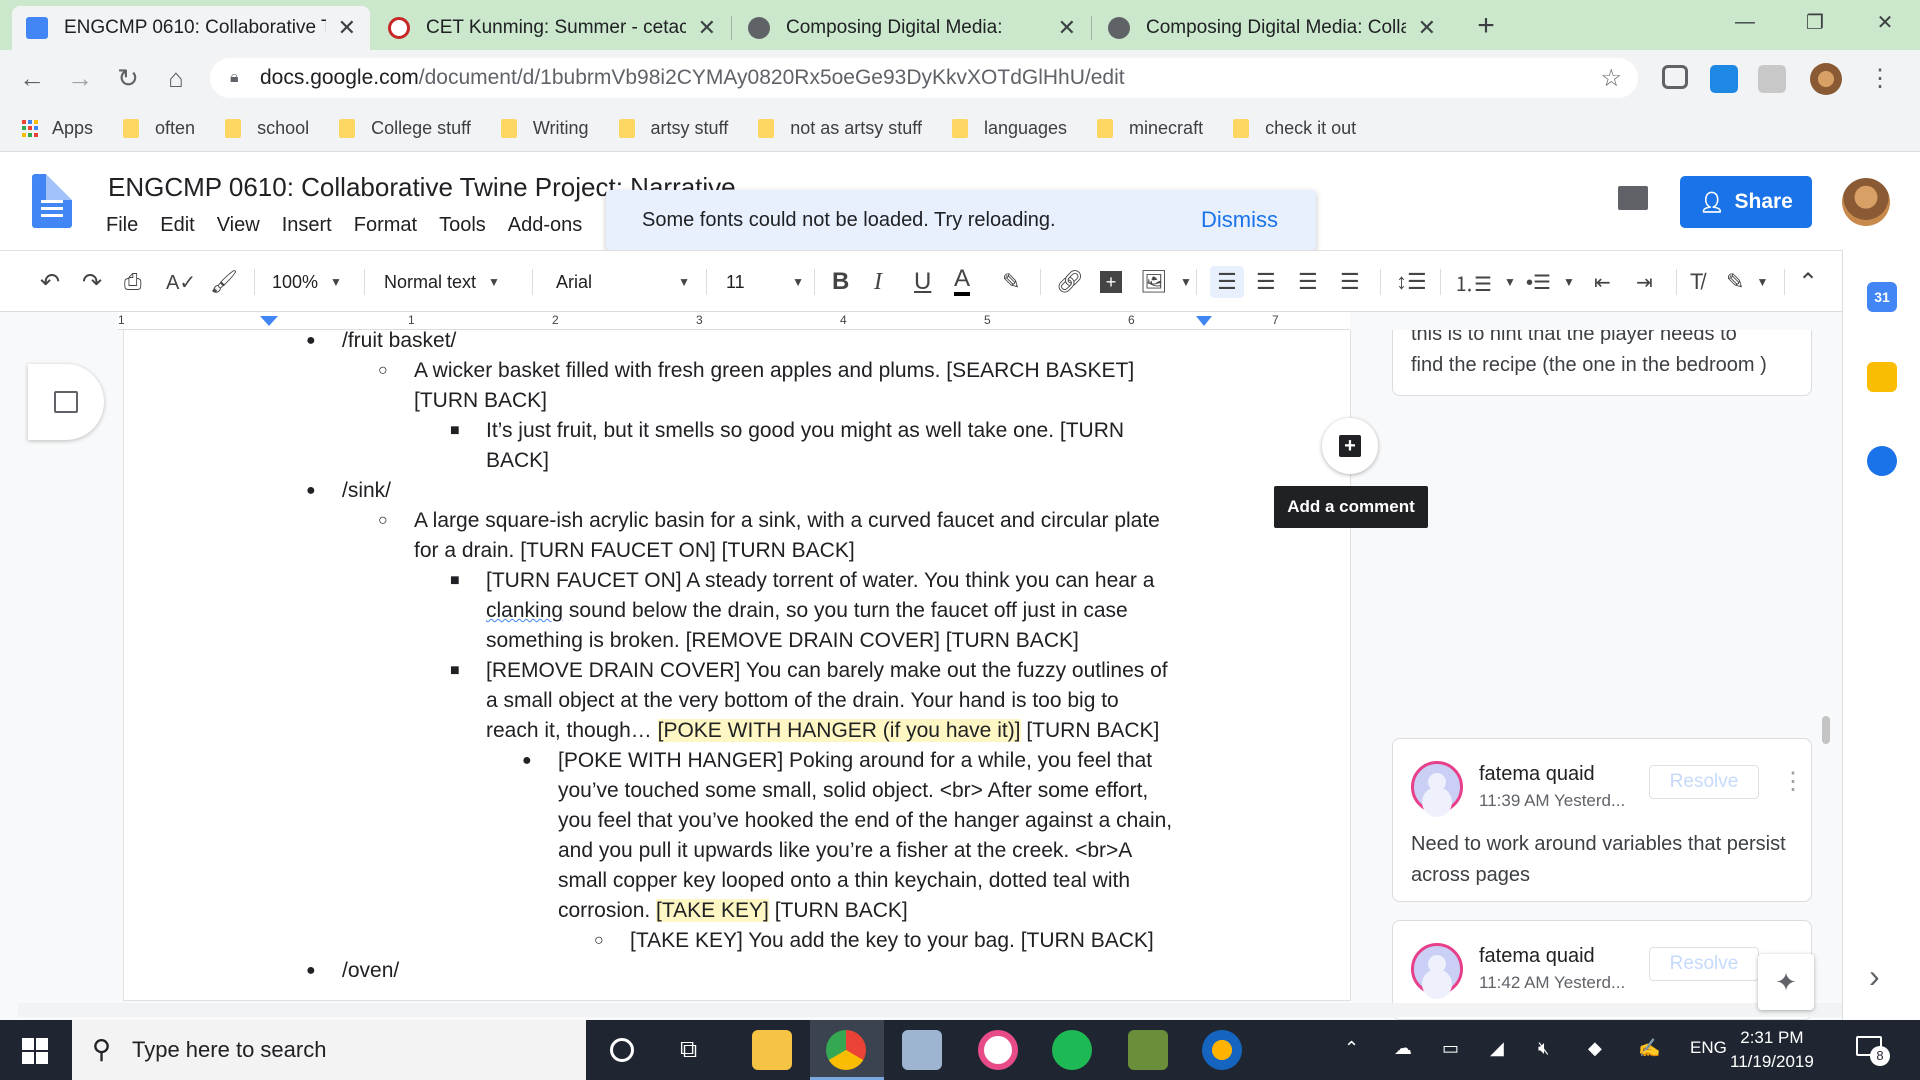 This screenshot has height=1080, width=1920. What do you see at coordinates (1826, 79) in the screenshot?
I see `profile-avatar` at bounding box center [1826, 79].